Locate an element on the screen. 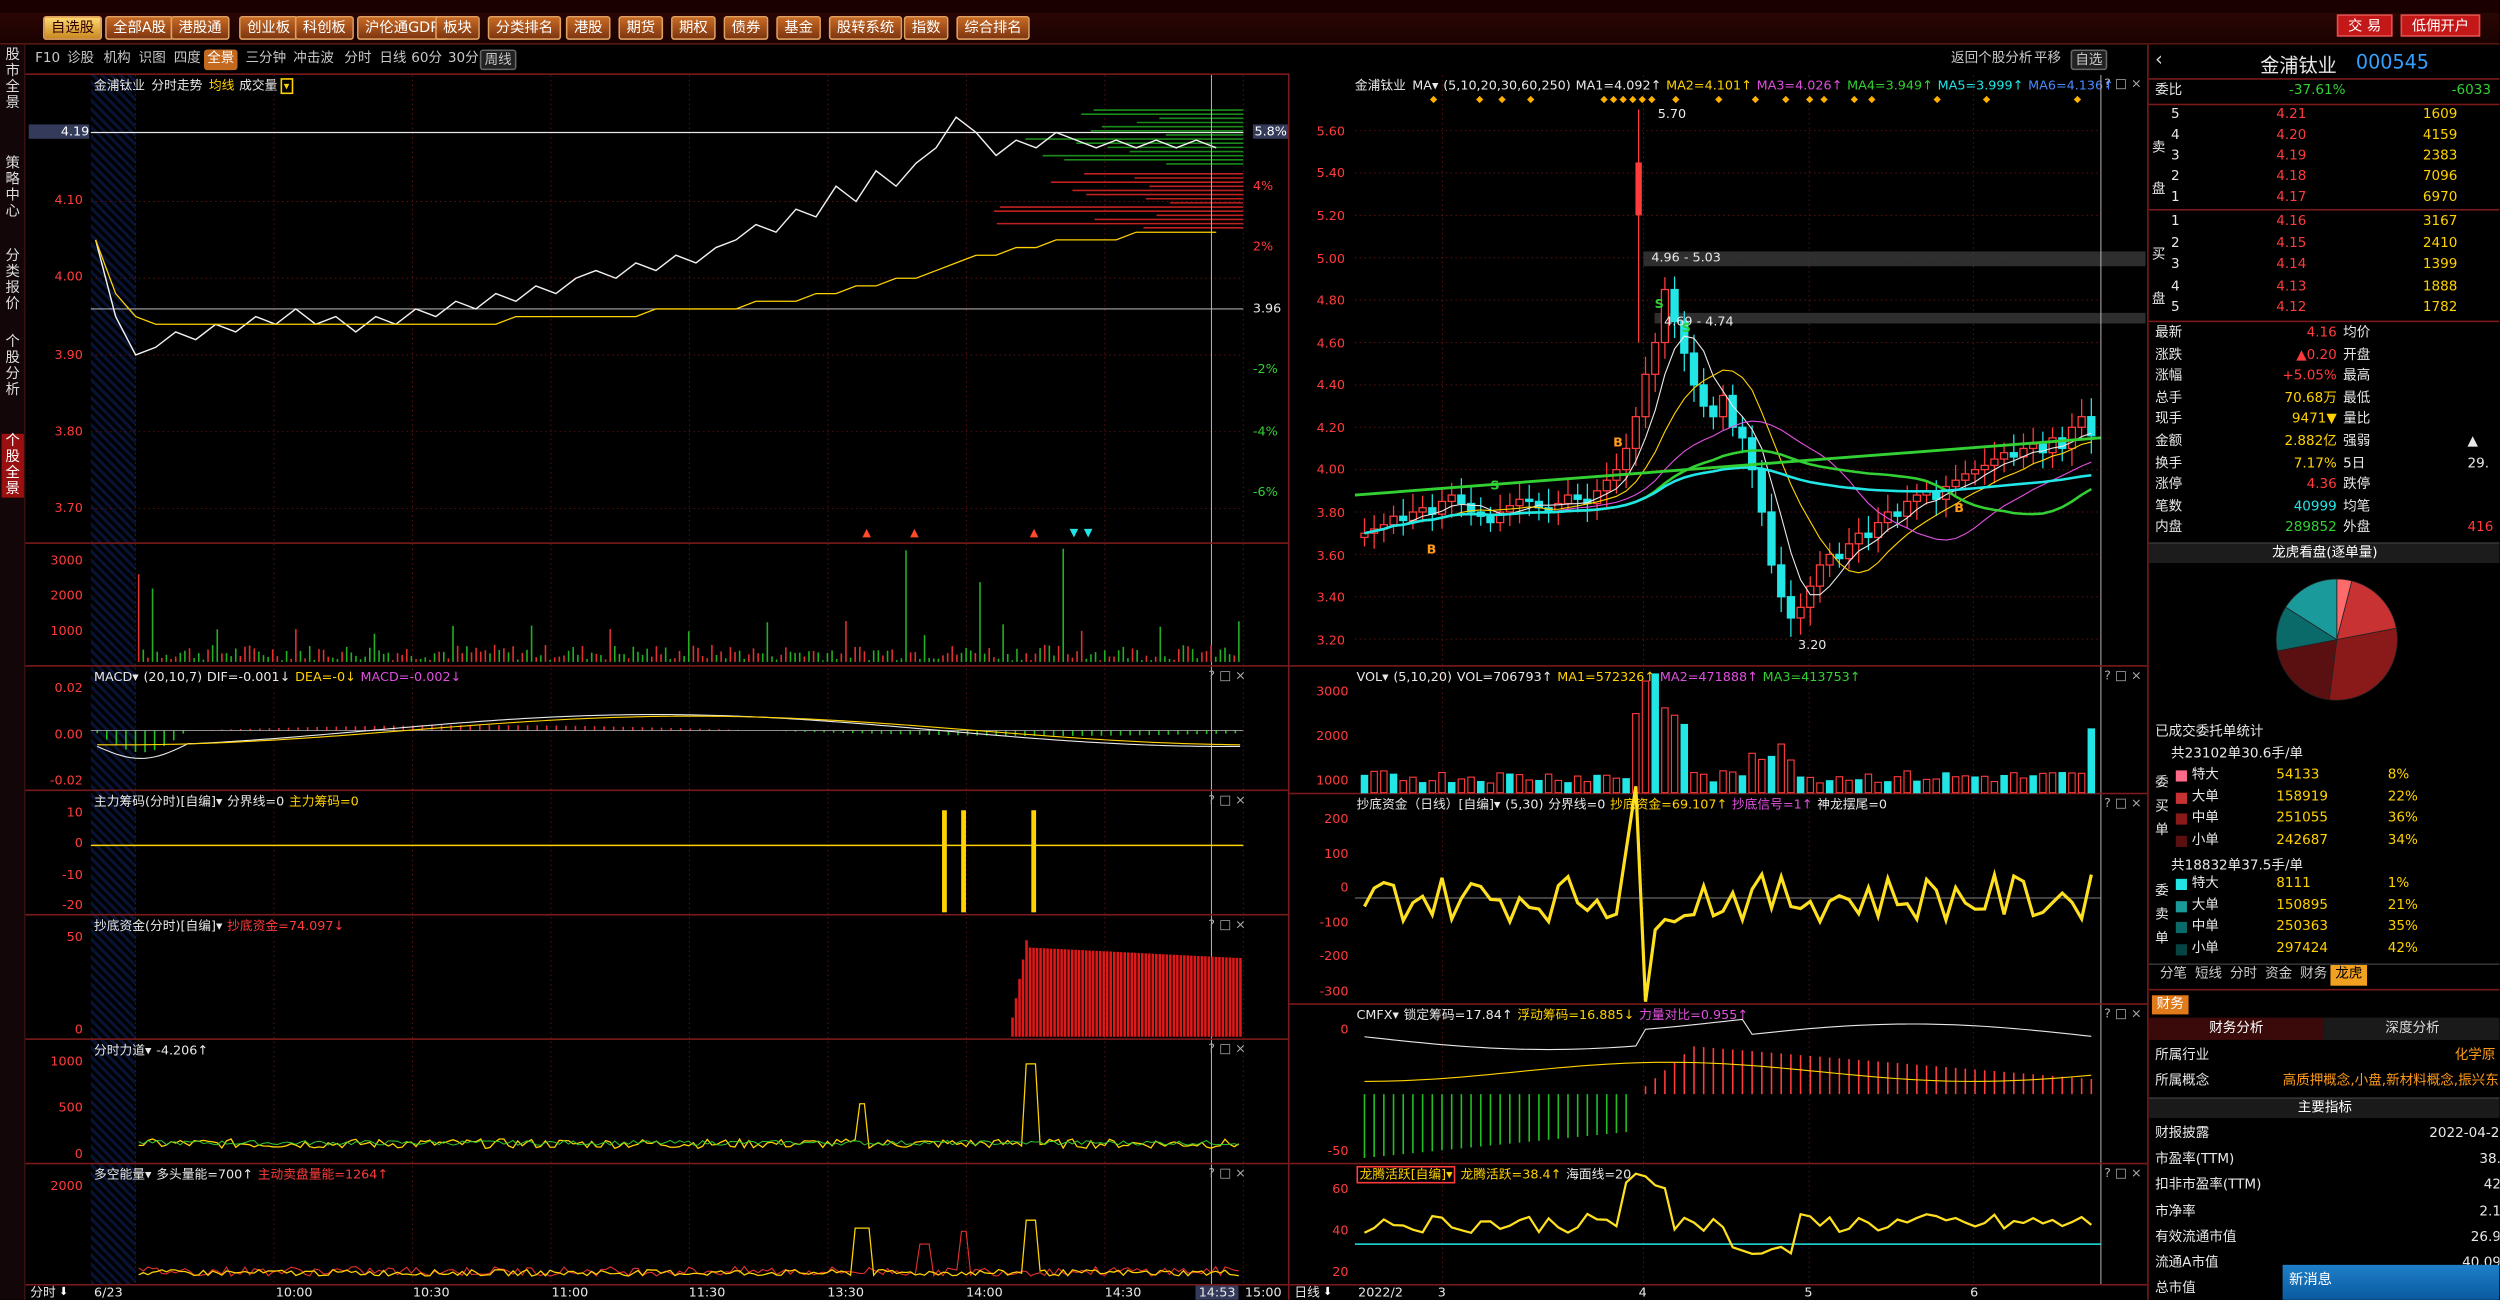  deal-amount: 251055 is located at coordinates (2302, 818).